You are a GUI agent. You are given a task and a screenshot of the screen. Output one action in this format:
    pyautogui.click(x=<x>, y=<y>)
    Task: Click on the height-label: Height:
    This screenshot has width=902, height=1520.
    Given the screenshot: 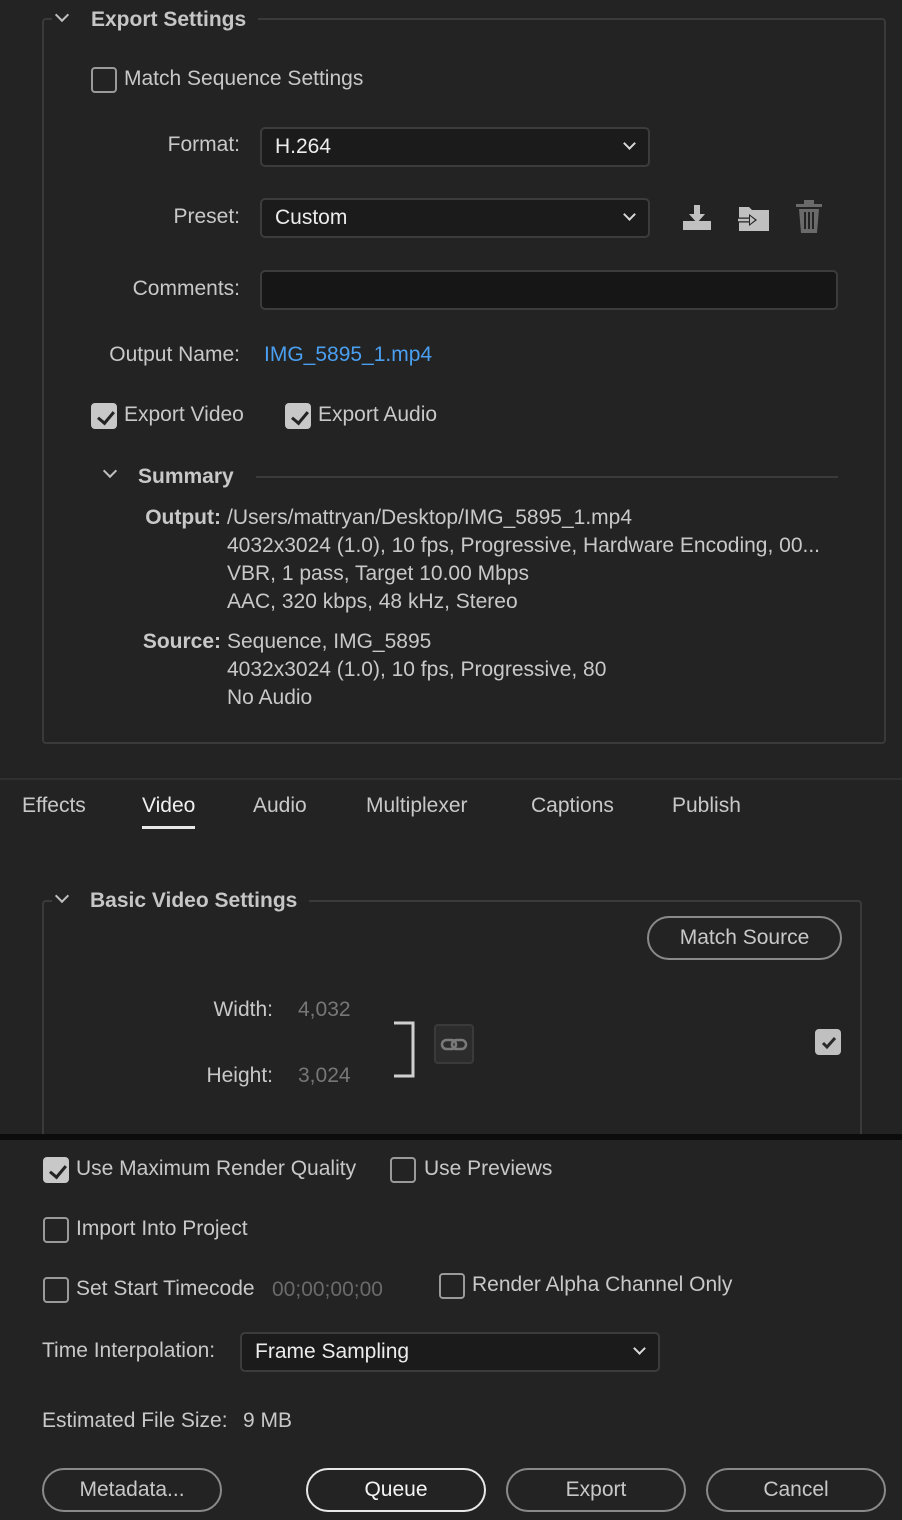 What is the action you would take?
    pyautogui.click(x=239, y=1075)
    